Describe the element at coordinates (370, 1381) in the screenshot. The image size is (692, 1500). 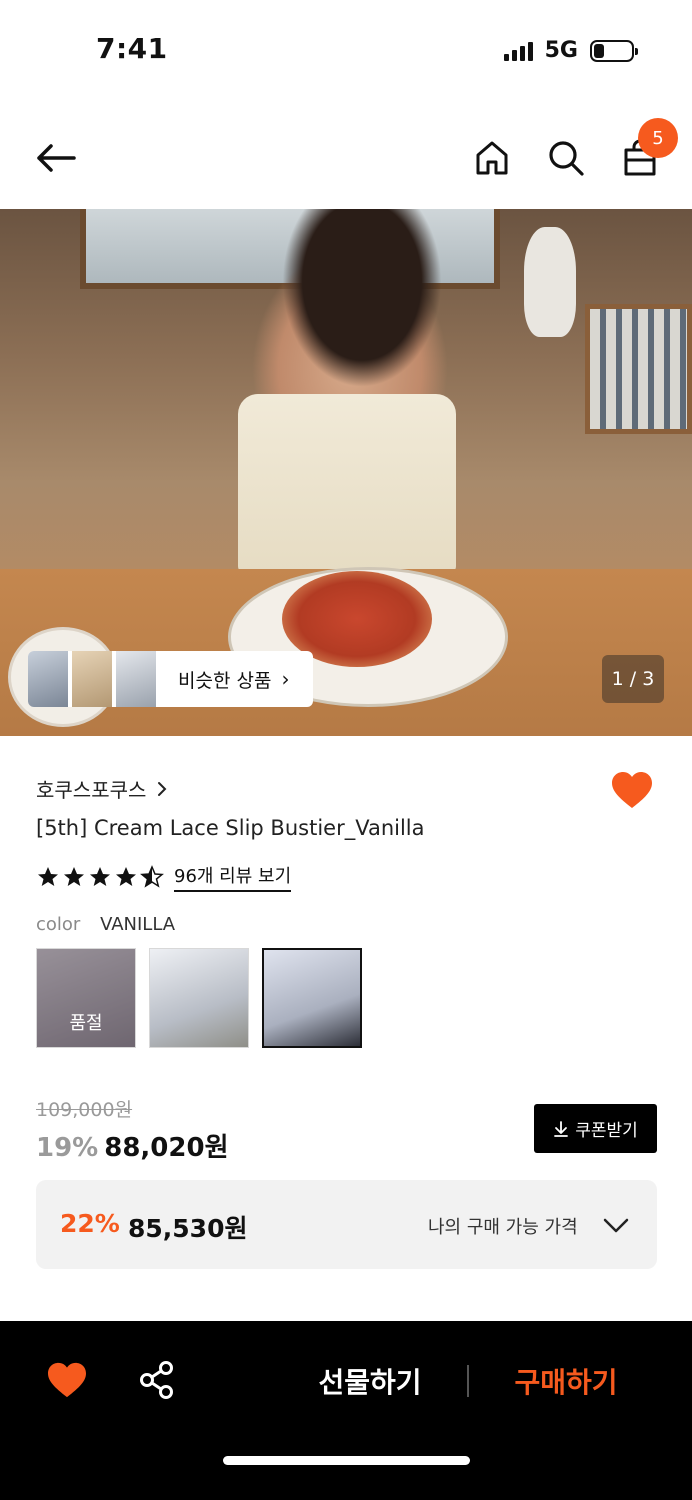
I see `gift-button: 선물하기` at that location.